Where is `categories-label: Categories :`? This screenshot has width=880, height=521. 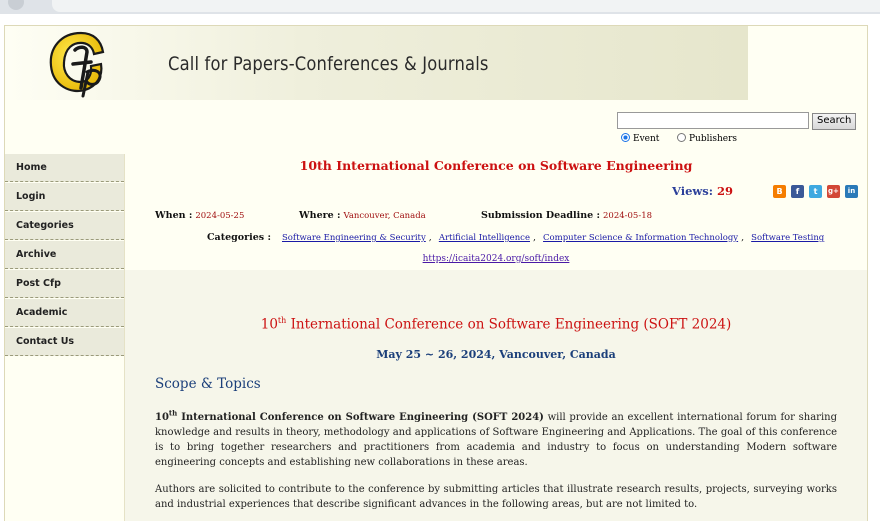 categories-label: Categories : is located at coordinates (239, 237).